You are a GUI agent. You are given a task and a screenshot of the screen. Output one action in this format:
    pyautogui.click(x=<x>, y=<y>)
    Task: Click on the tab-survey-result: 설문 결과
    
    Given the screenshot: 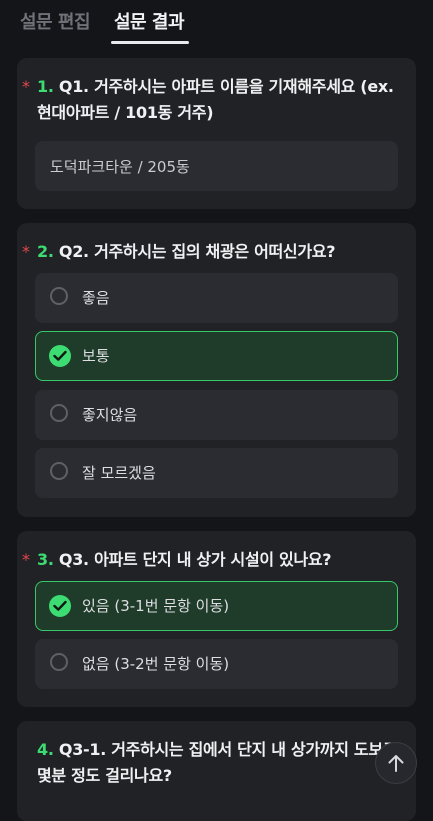 What is the action you would take?
    pyautogui.click(x=149, y=21)
    